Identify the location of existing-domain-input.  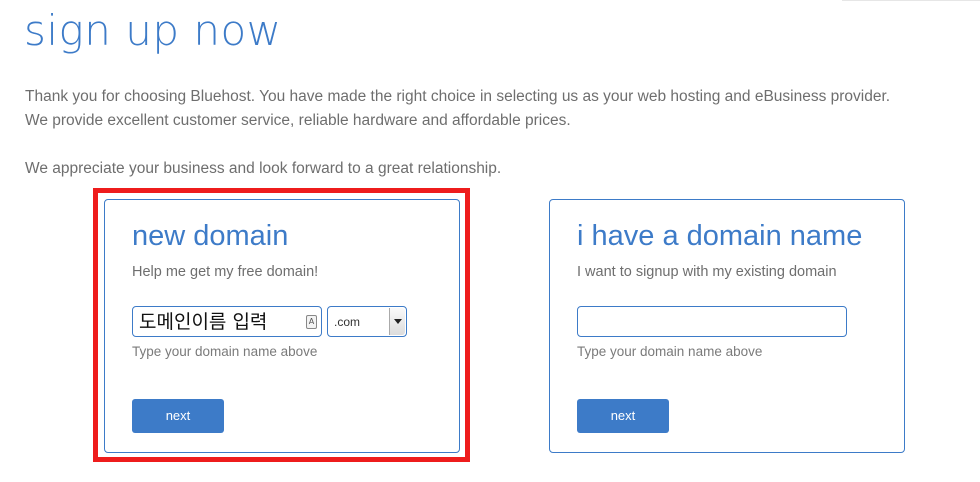
(712, 321).